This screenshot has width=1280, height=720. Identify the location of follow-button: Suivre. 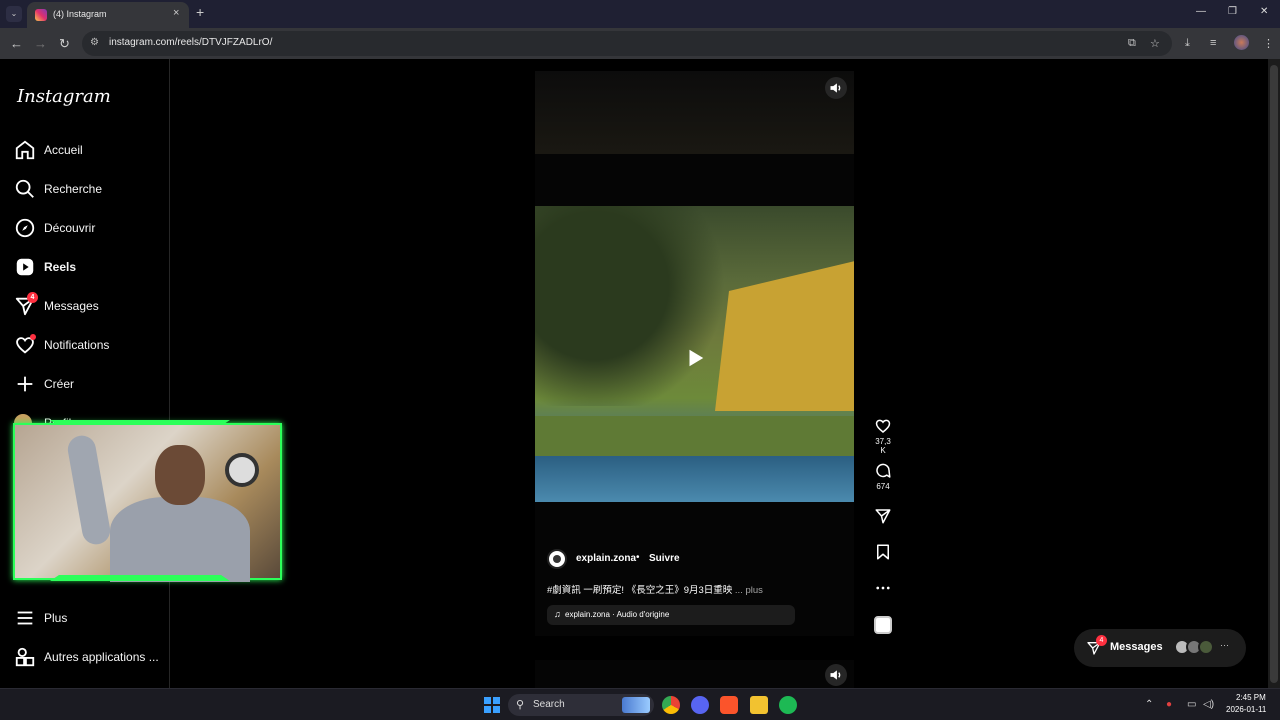
(664, 558).